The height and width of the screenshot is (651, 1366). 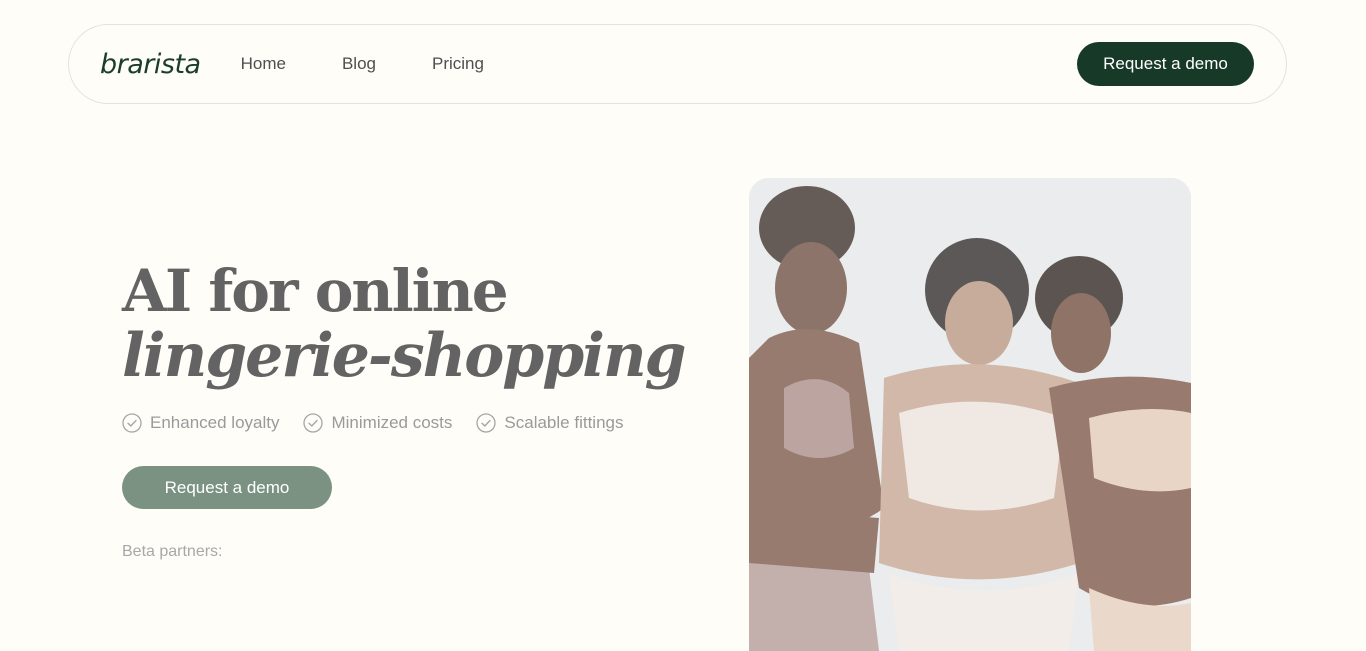 I want to click on feature-label: Scalable fittings, so click(x=564, y=422).